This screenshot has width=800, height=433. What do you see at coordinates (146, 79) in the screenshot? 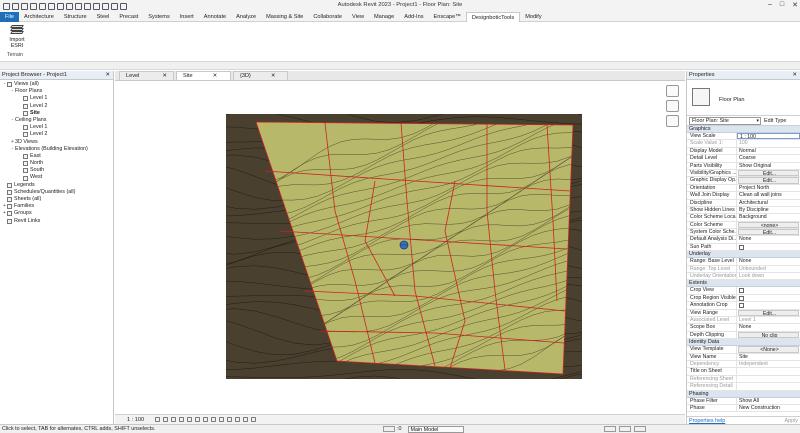
I see `view-tab: Level 1 ✕` at bounding box center [146, 79].